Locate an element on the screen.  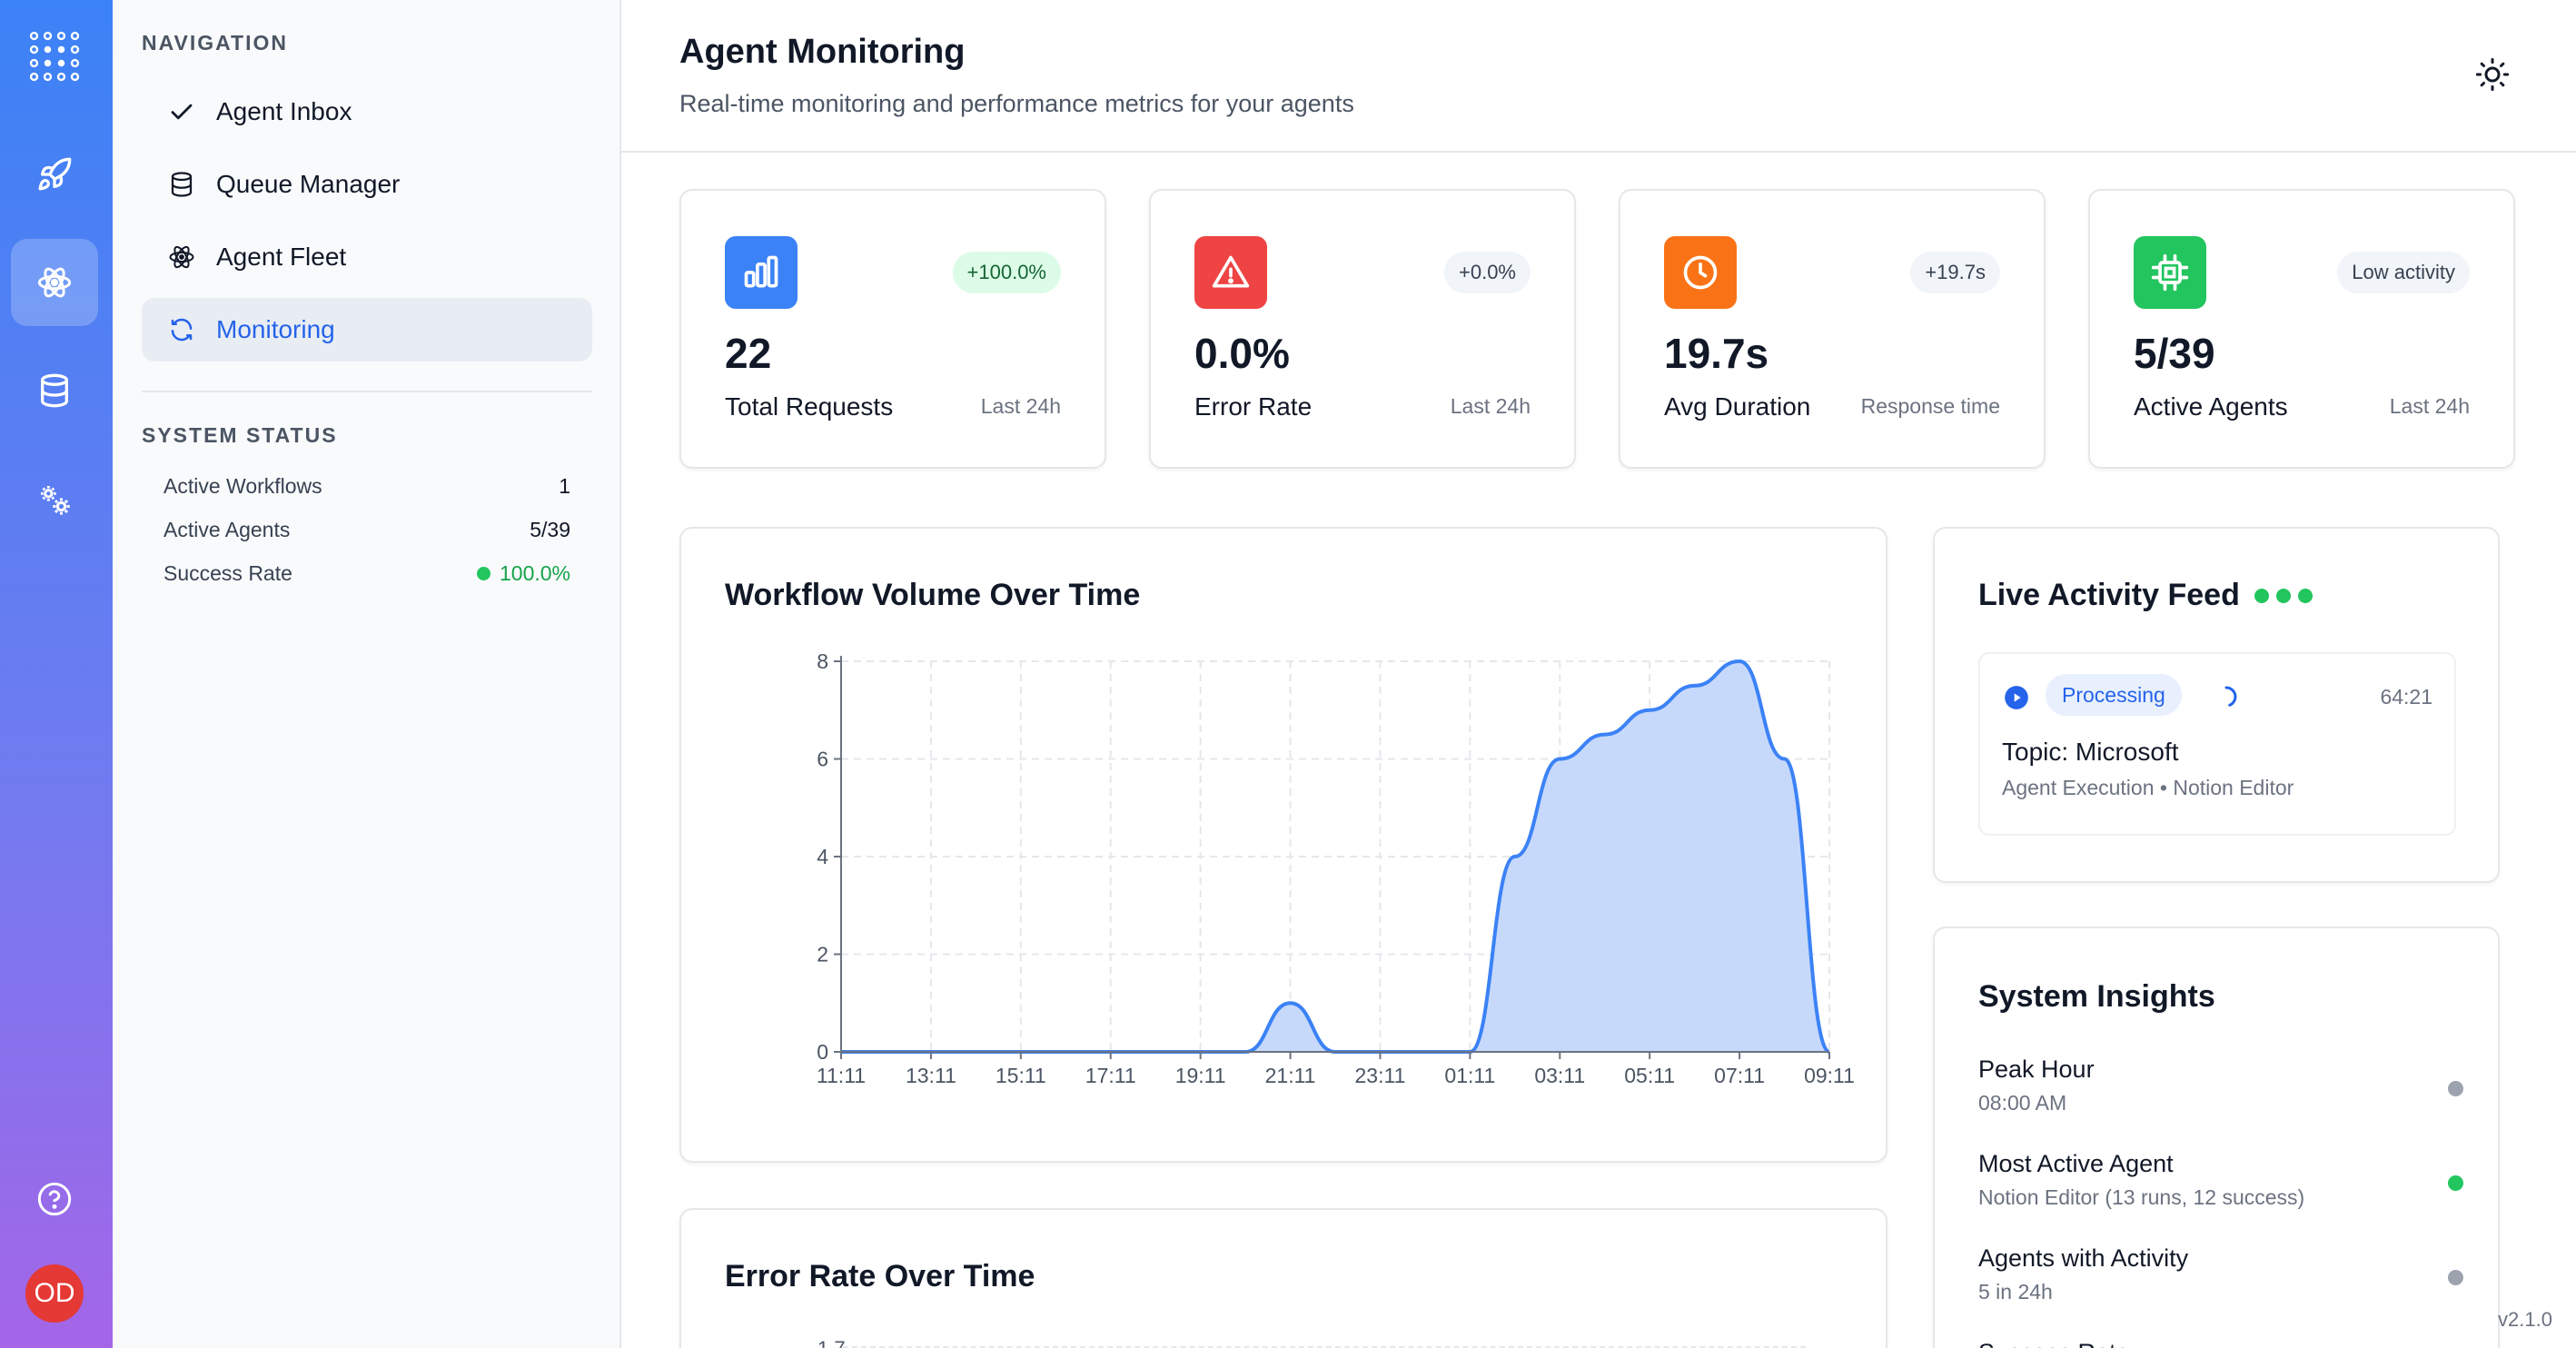
x-tick-label: 13:11 is located at coordinates (931, 1075).